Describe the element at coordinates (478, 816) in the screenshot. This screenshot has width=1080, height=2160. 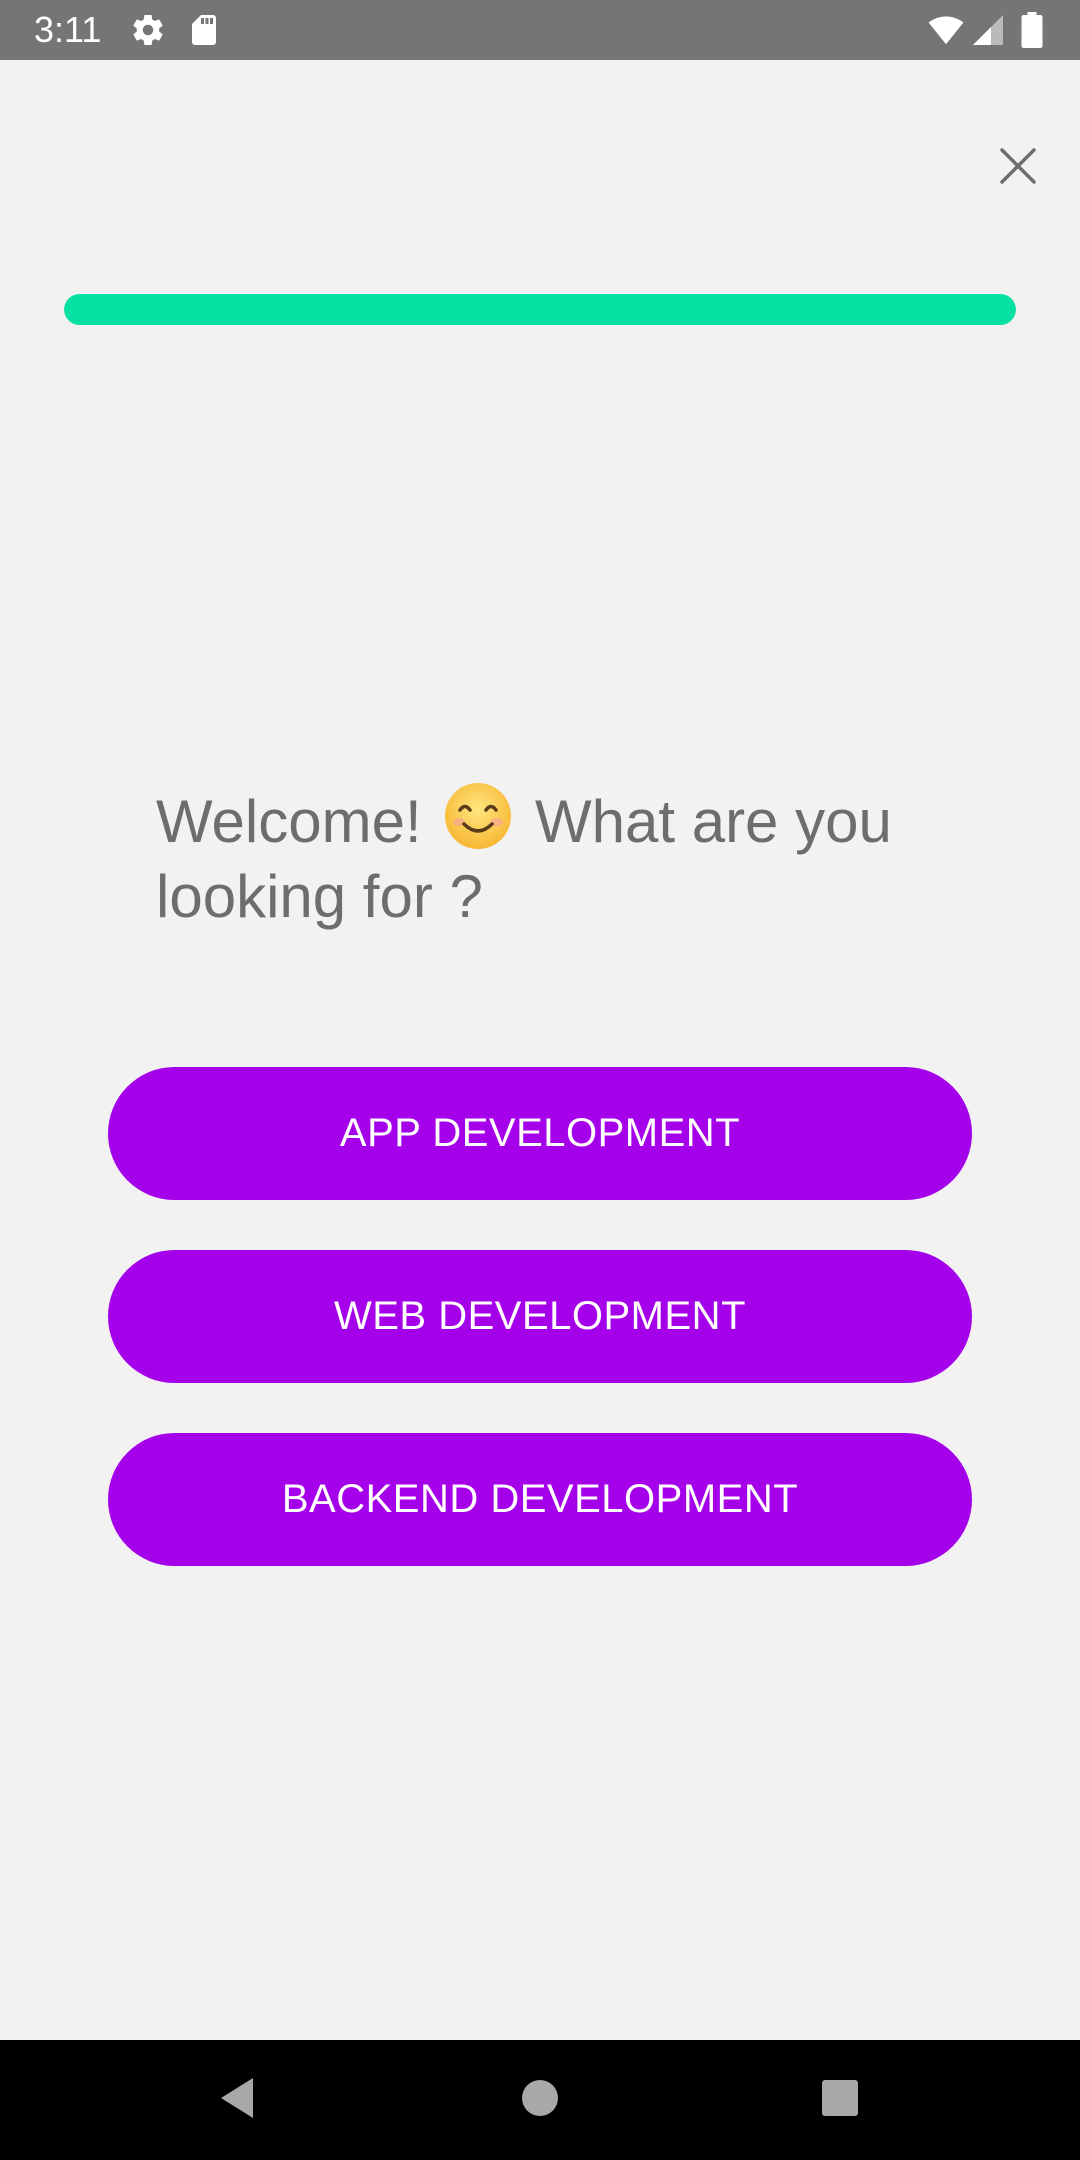
I see `smiling-face-icon` at that location.